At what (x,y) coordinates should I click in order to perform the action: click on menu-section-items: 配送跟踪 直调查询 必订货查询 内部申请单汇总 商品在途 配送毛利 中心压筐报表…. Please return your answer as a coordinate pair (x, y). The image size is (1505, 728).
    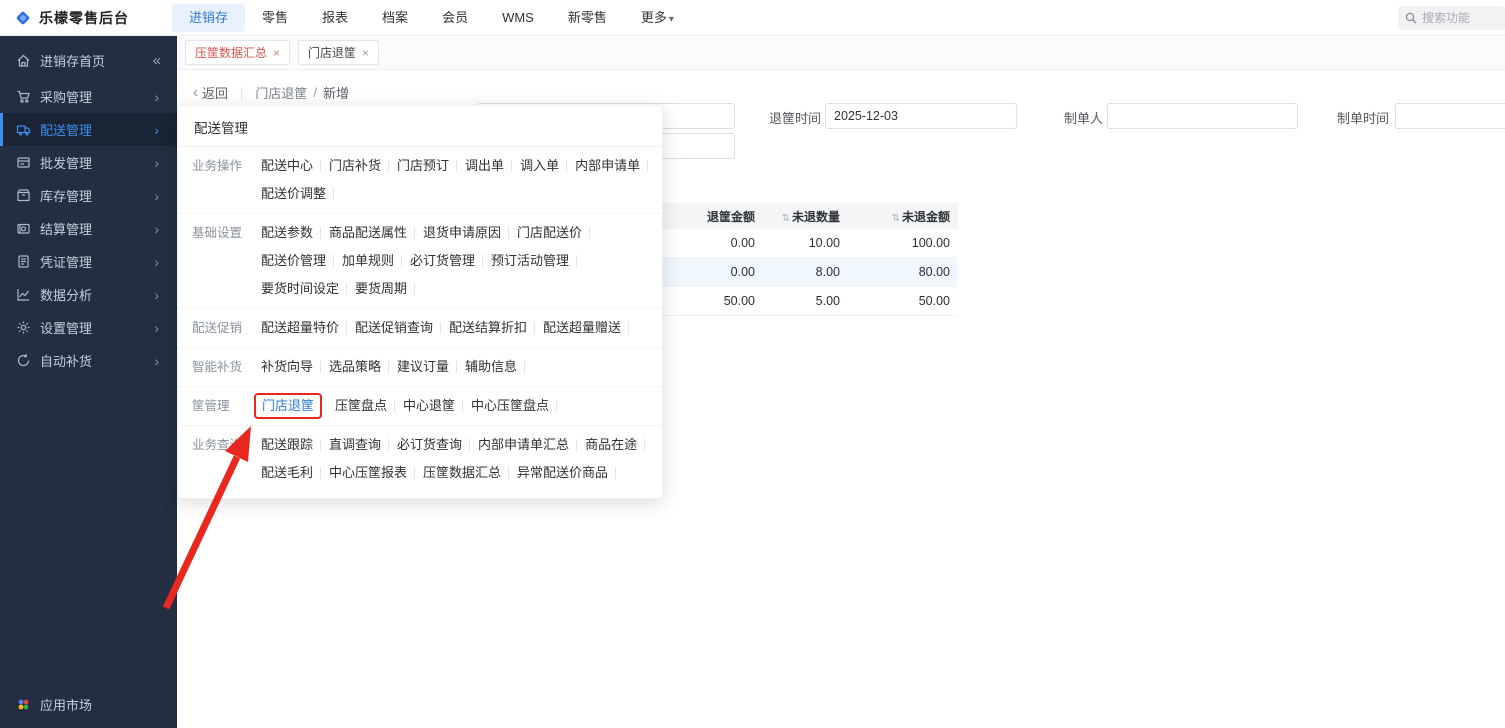
    Looking at the image, I should click on (456, 459).